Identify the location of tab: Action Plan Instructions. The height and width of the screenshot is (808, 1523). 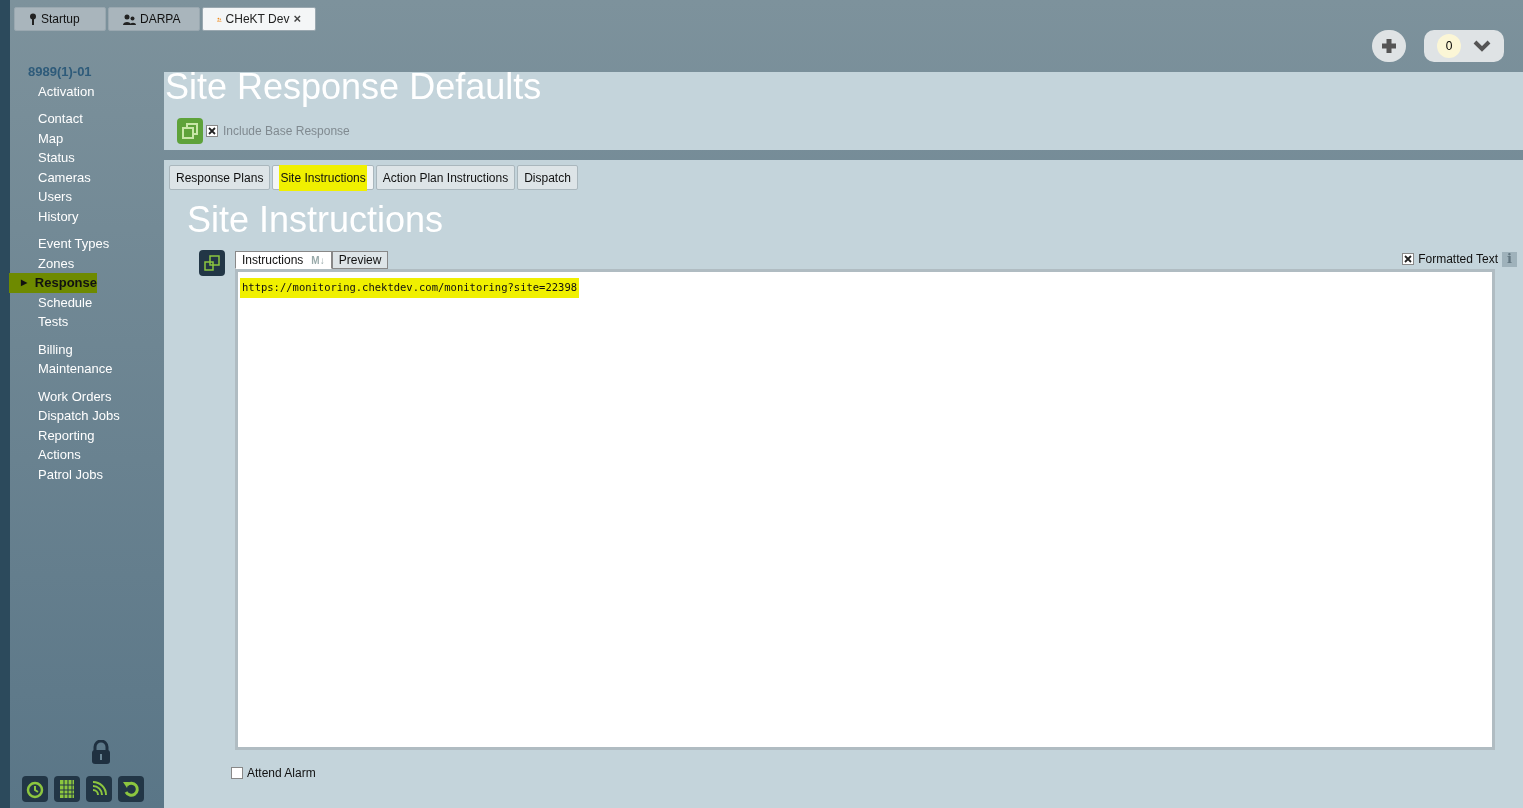
(445, 177).